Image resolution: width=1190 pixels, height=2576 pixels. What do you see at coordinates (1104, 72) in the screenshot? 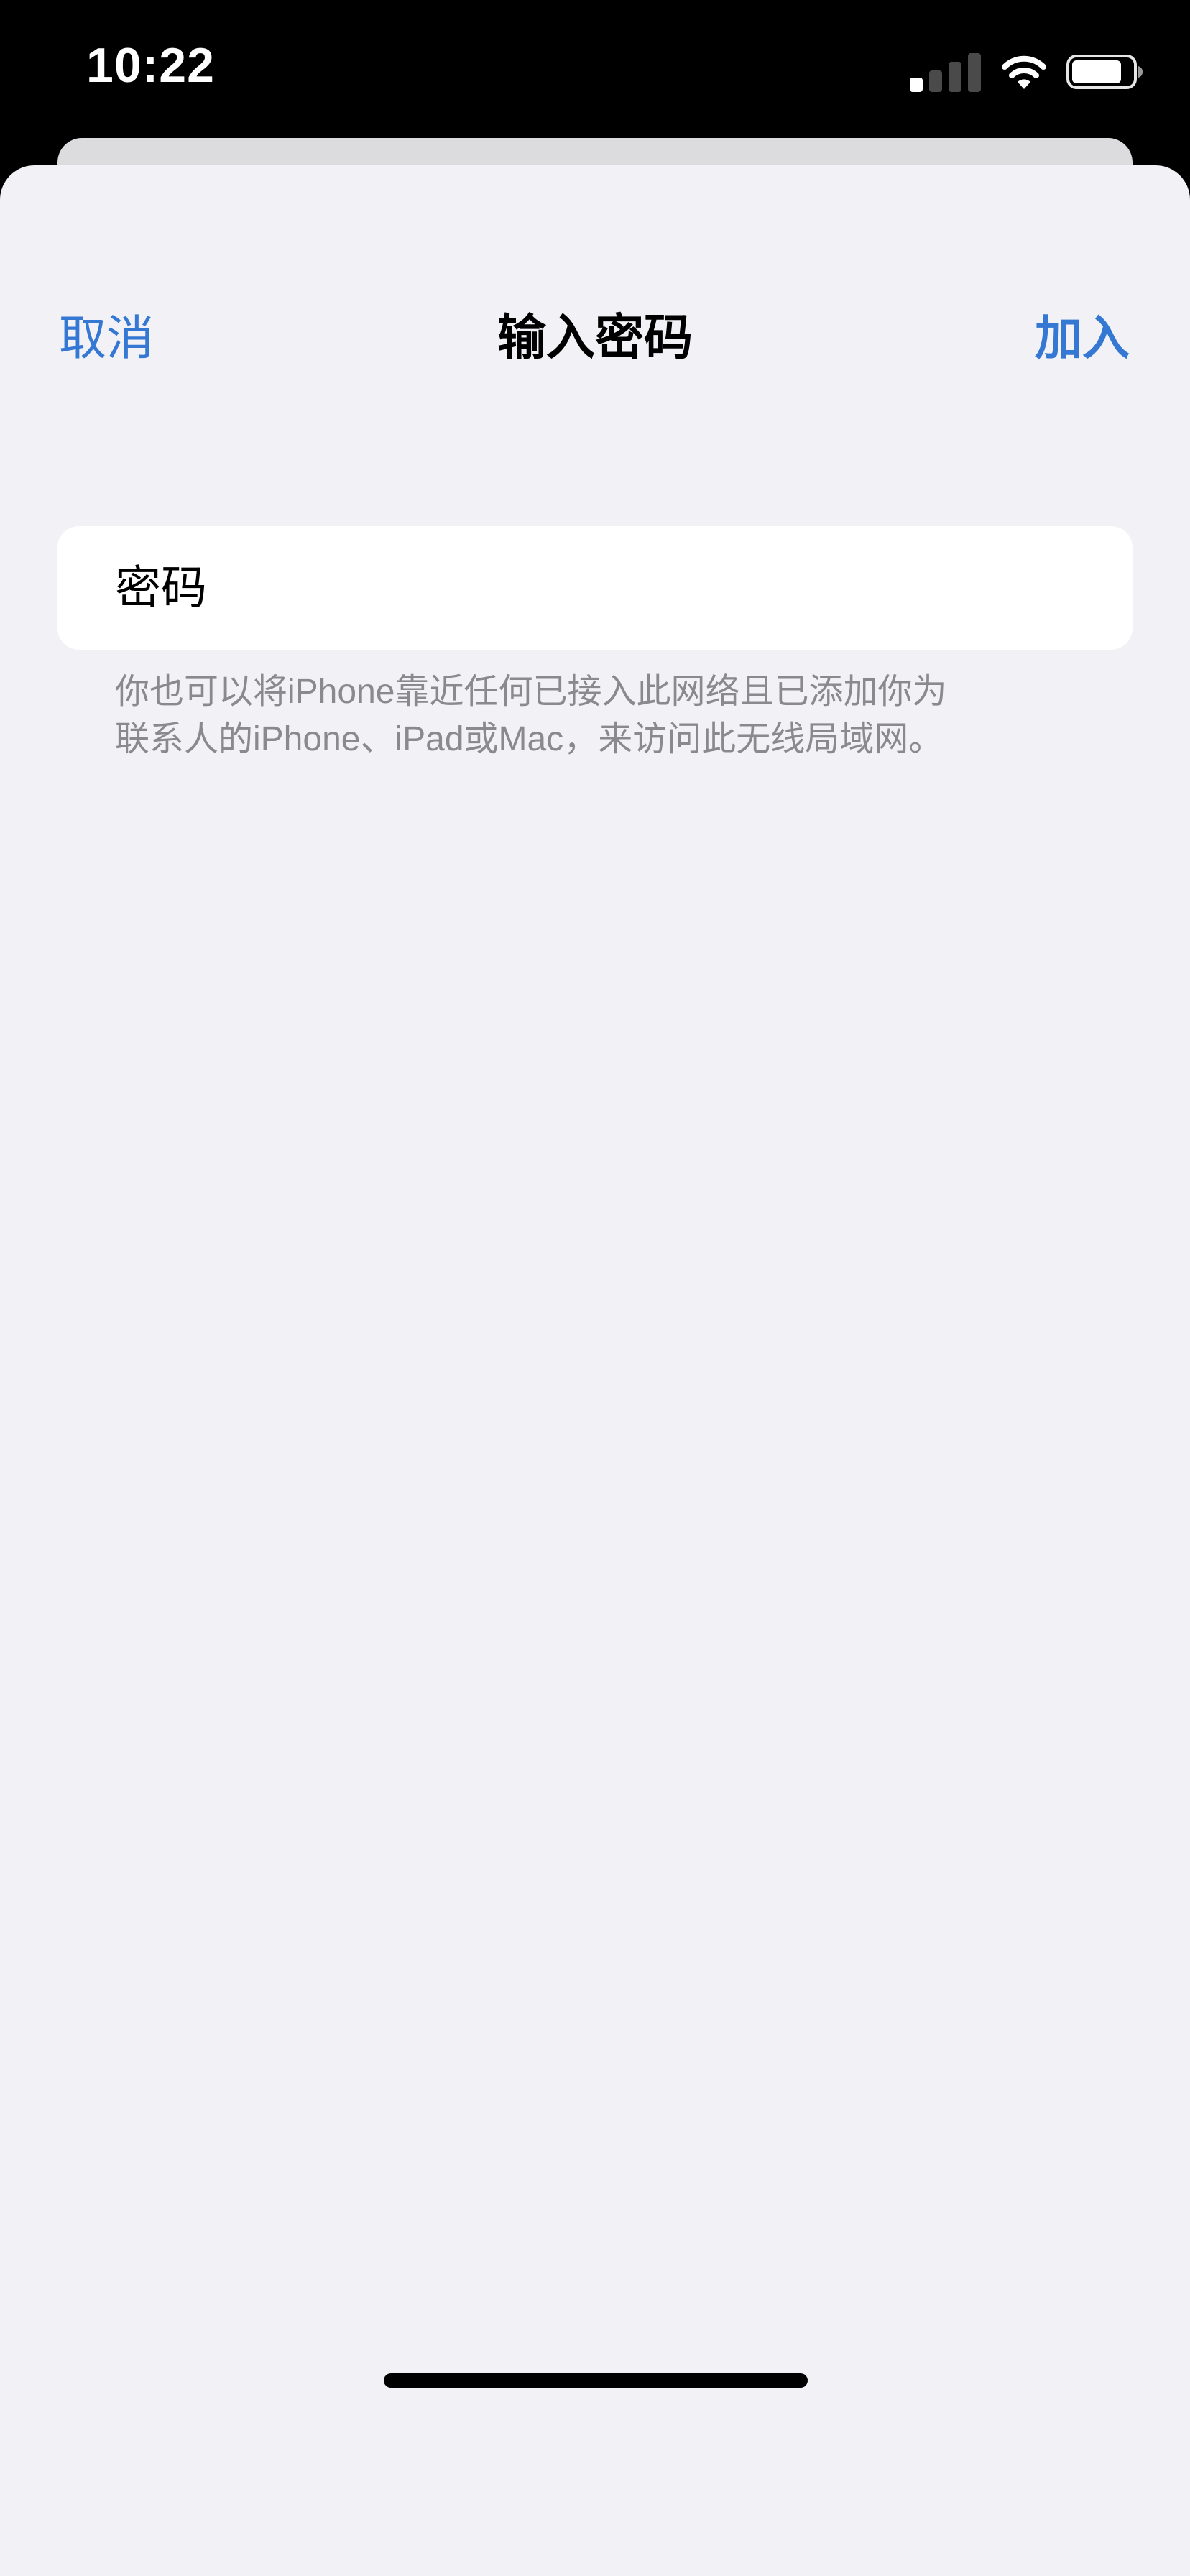
I see `battery-icon` at bounding box center [1104, 72].